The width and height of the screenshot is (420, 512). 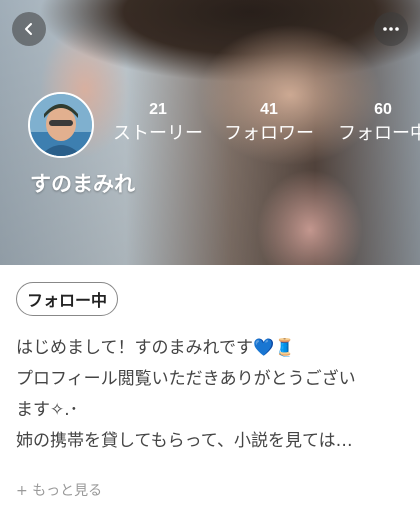 What do you see at coordinates (158, 109) in the screenshot?
I see `stories-count: 21` at bounding box center [158, 109].